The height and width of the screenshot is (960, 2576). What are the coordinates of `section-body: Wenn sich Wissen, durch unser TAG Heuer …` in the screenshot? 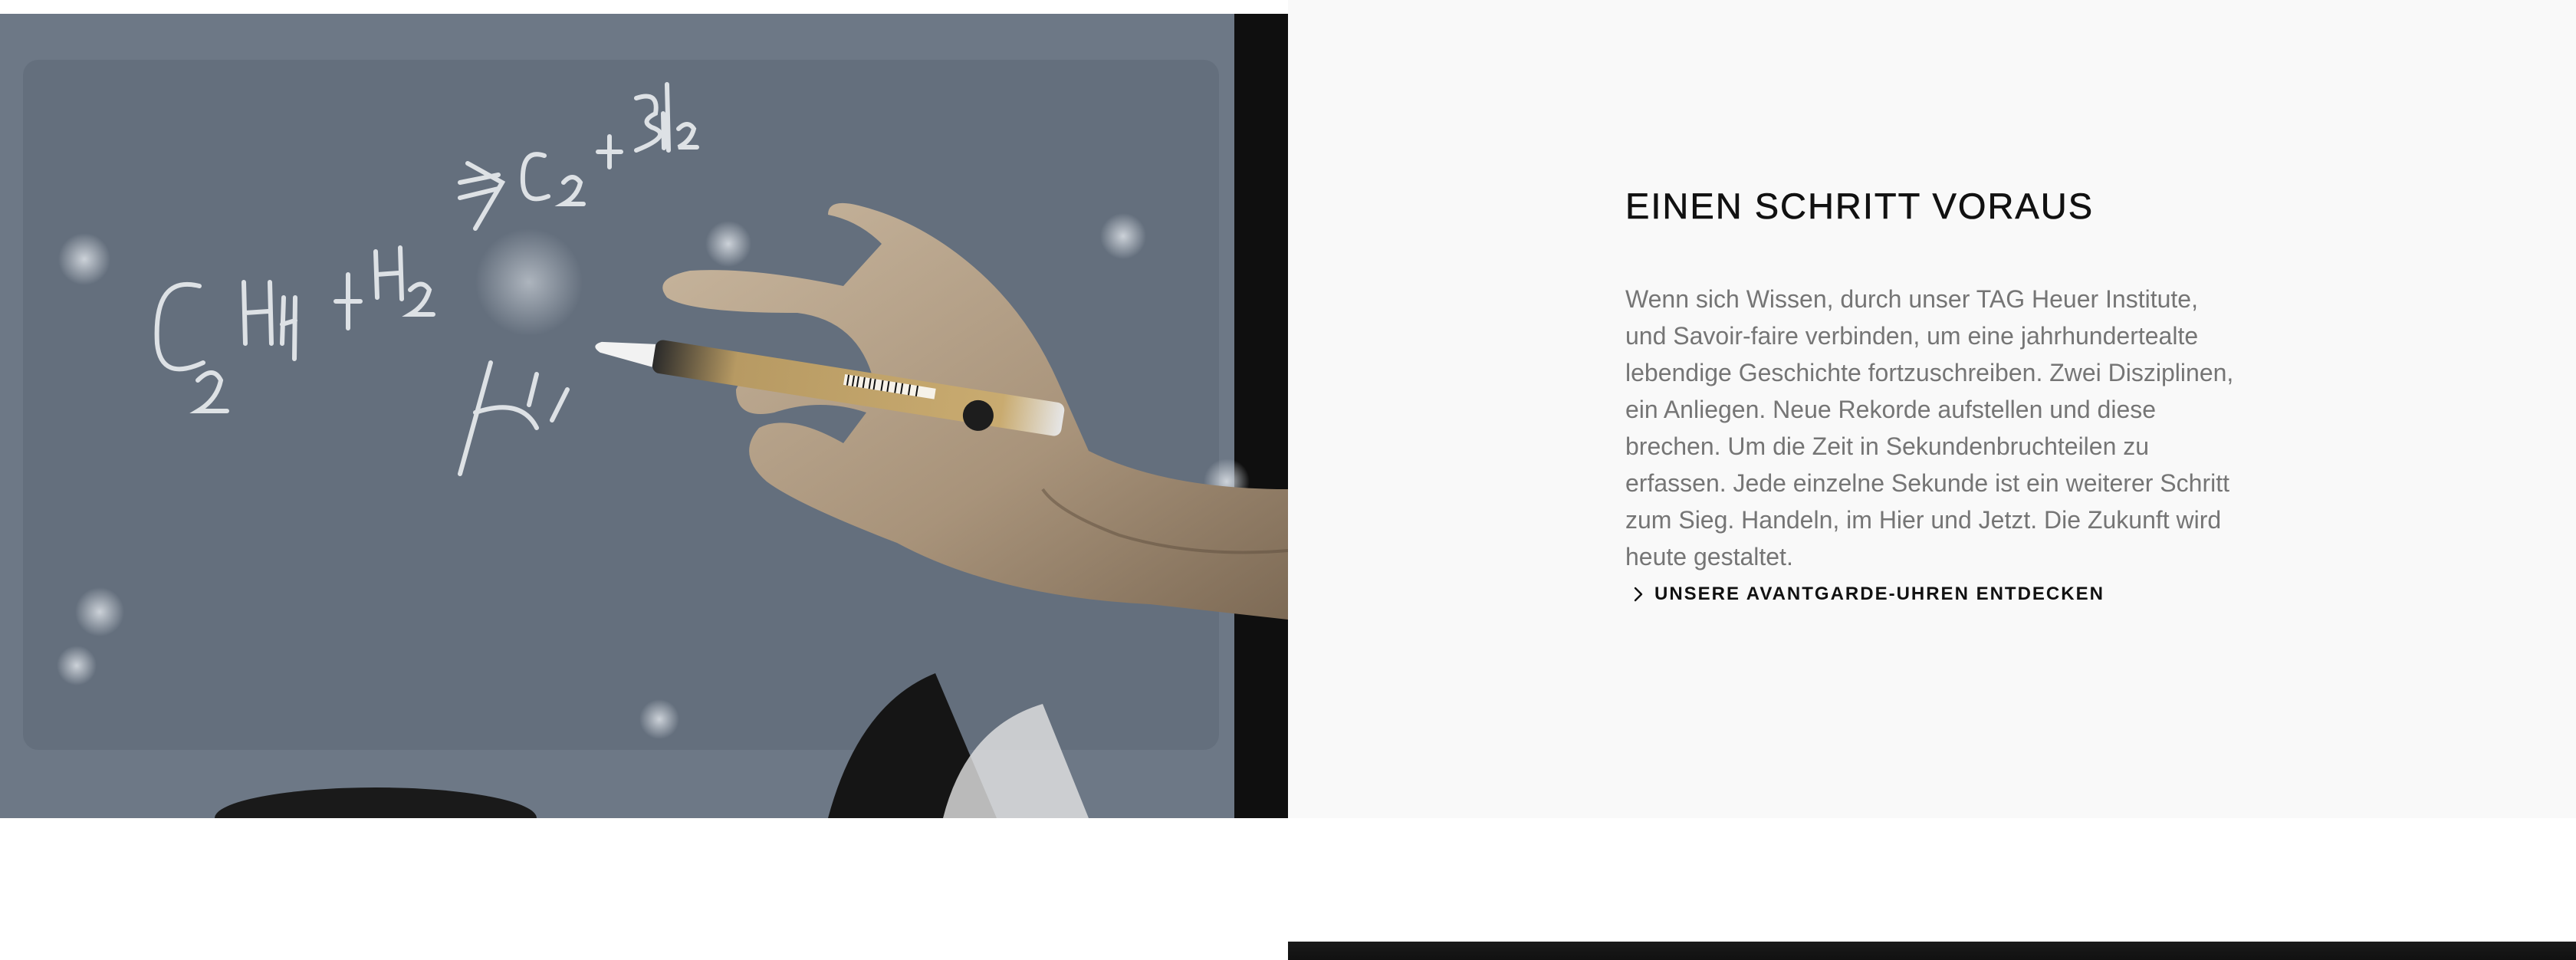 It's located at (1929, 427).